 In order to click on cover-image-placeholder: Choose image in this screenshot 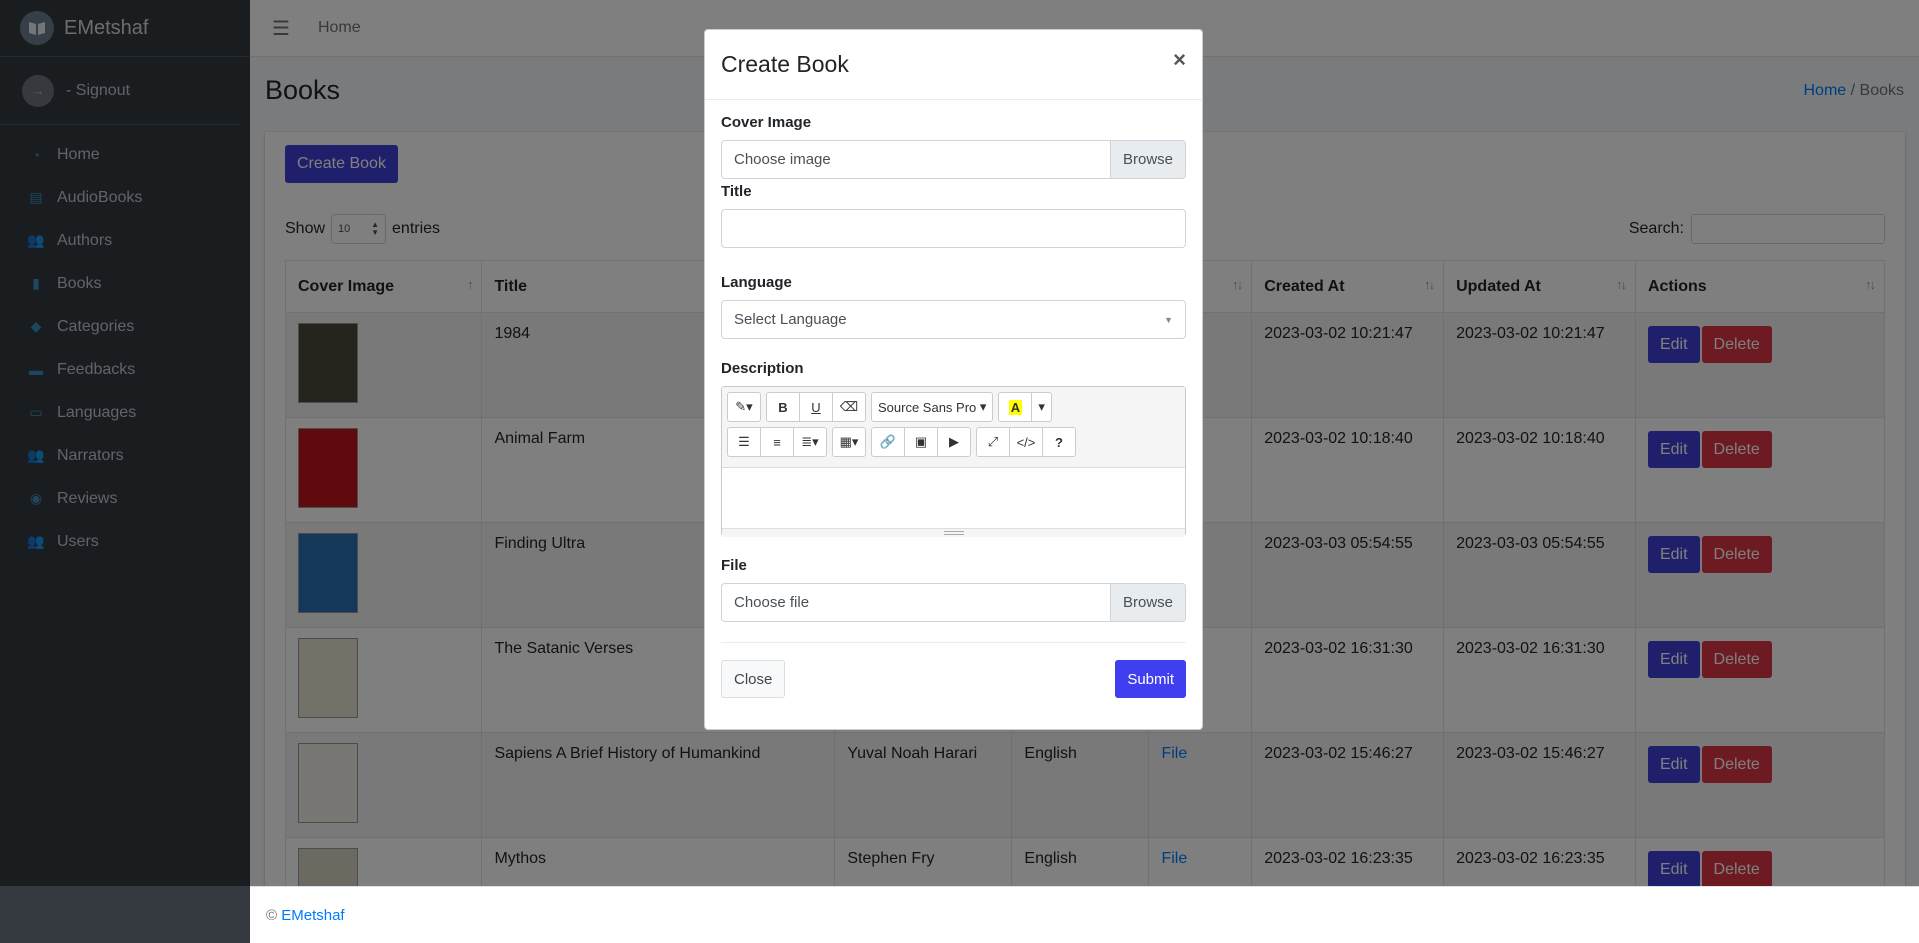, I will do `click(782, 159)`.